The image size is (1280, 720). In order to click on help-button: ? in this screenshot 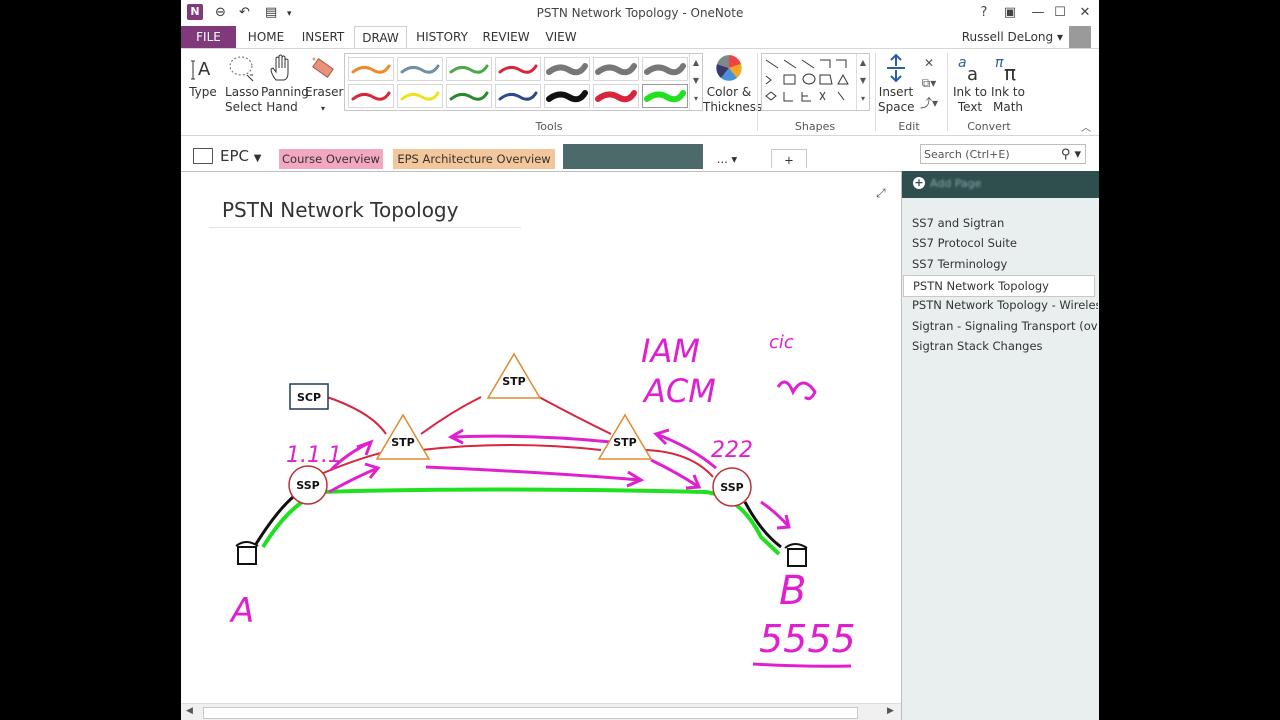, I will do `click(984, 13)`.